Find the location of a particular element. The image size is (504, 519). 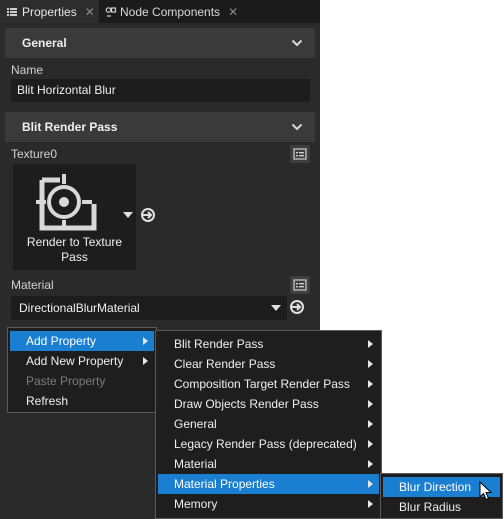

menu-item-memory: Memory is located at coordinates (268, 504).